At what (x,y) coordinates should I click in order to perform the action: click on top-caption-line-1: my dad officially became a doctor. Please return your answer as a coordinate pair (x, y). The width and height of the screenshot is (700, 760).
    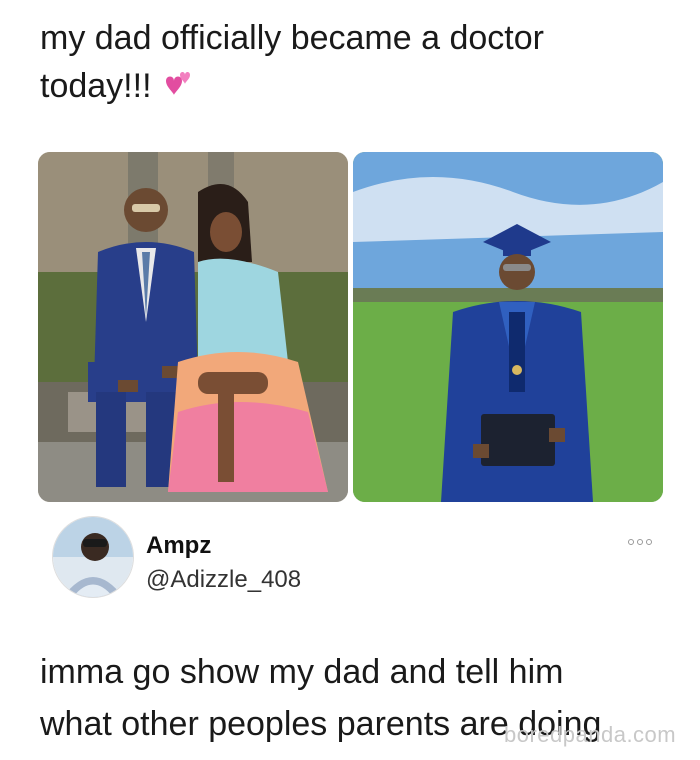
    Looking at the image, I should click on (292, 38).